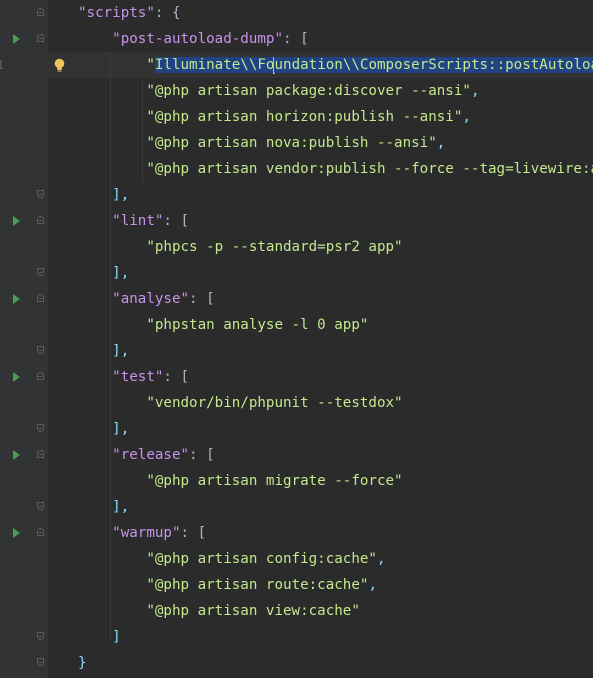  I want to click on code-line: "@php artisan nova:publish --ansi",, so click(296, 143).